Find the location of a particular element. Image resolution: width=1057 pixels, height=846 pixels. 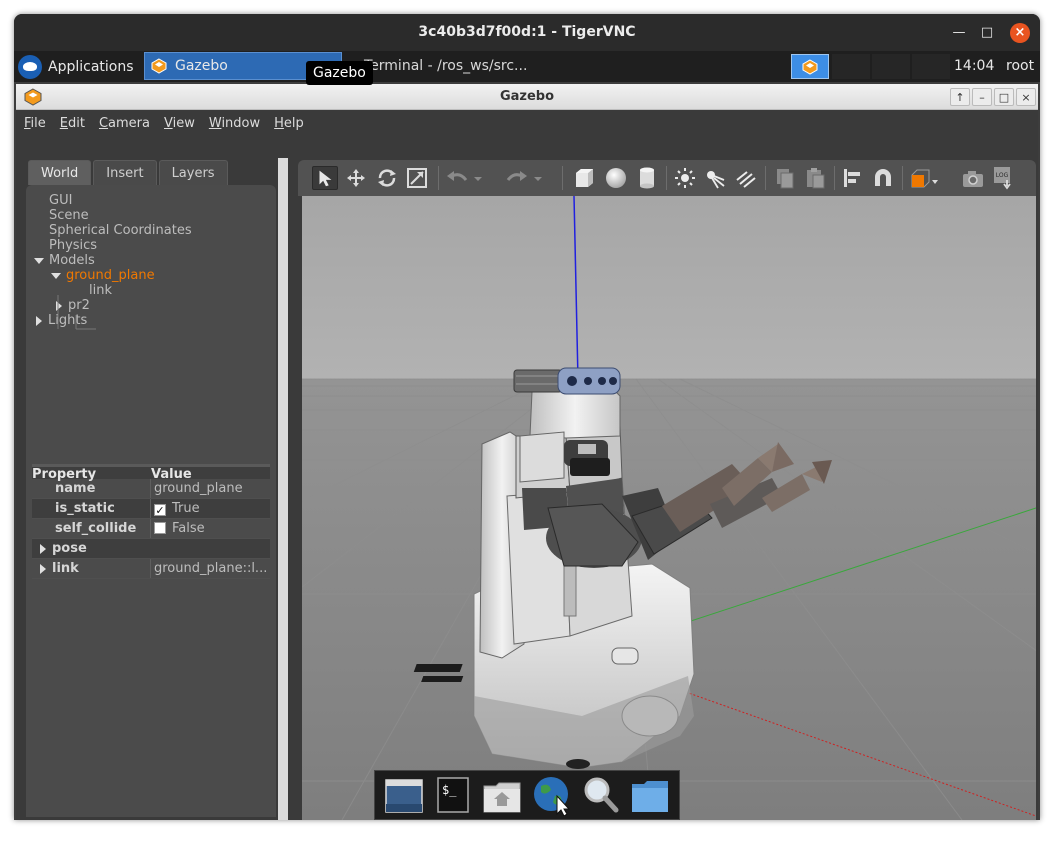

property-row-name: name ground_plane is located at coordinates (151, 489).